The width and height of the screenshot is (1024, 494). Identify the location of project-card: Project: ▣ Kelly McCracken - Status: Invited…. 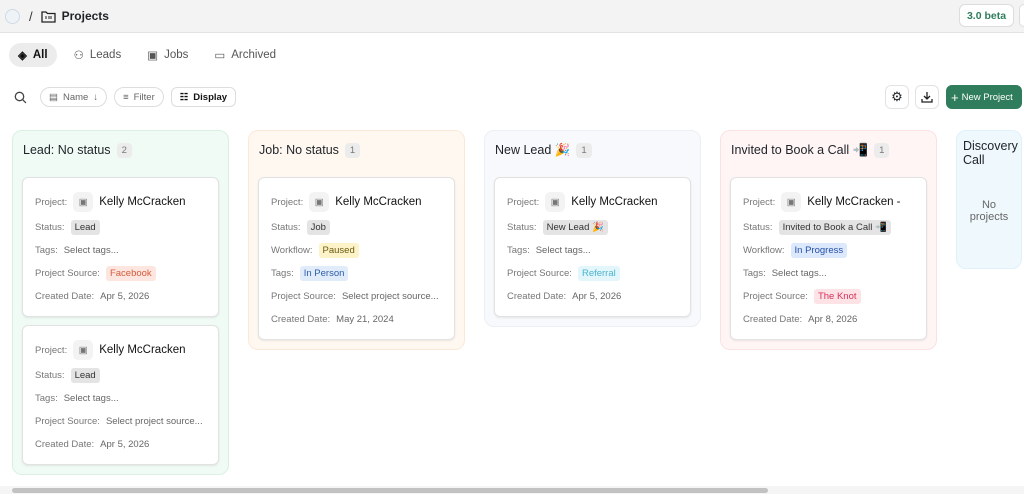
(828, 258).